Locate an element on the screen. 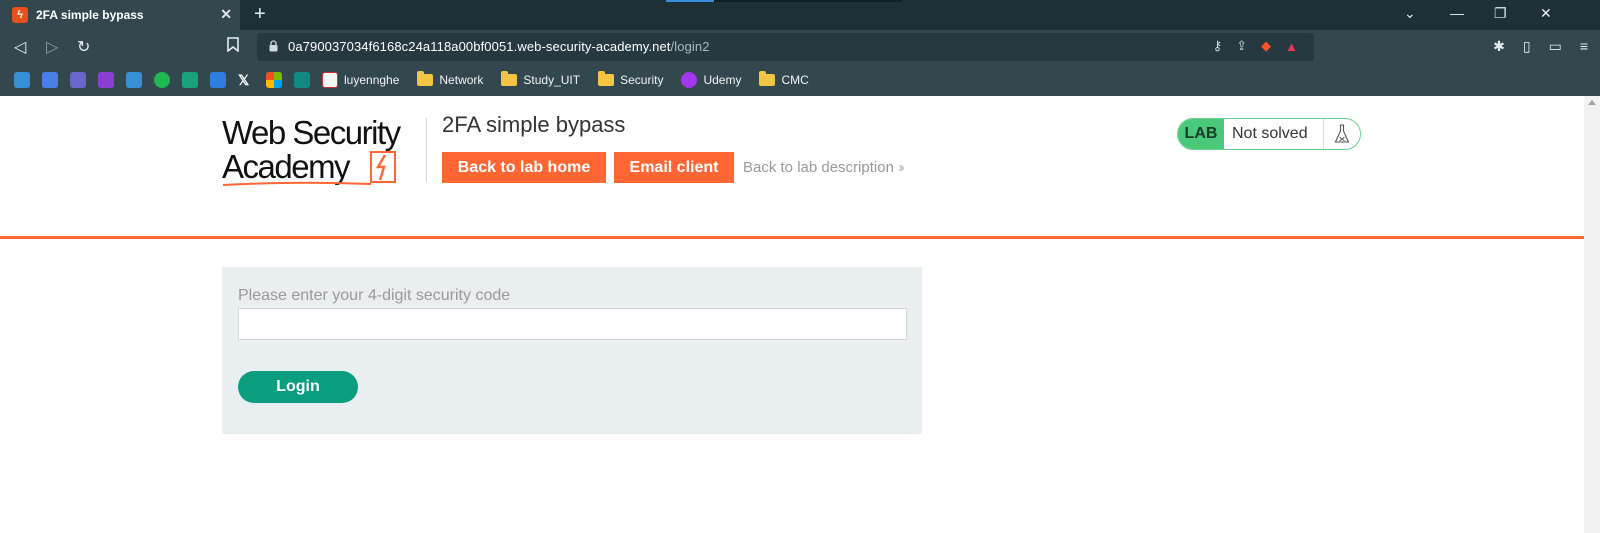 This screenshot has width=1600, height=533. close-window-icon: ✕ is located at coordinates (1546, 13).